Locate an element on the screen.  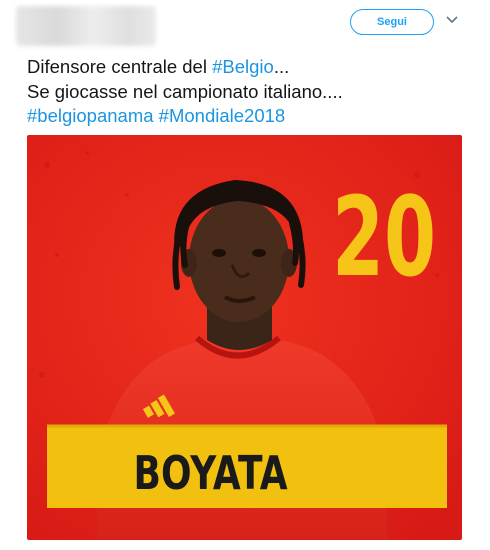
follow-button: Segui is located at coordinates (392, 22).